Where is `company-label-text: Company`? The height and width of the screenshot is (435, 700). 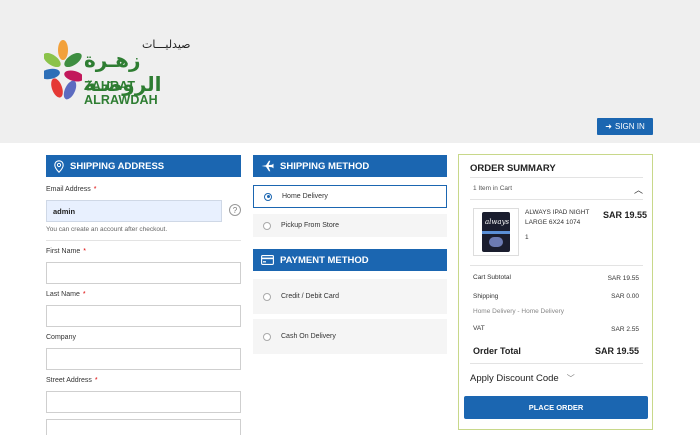 company-label-text: Company is located at coordinates (61, 337).